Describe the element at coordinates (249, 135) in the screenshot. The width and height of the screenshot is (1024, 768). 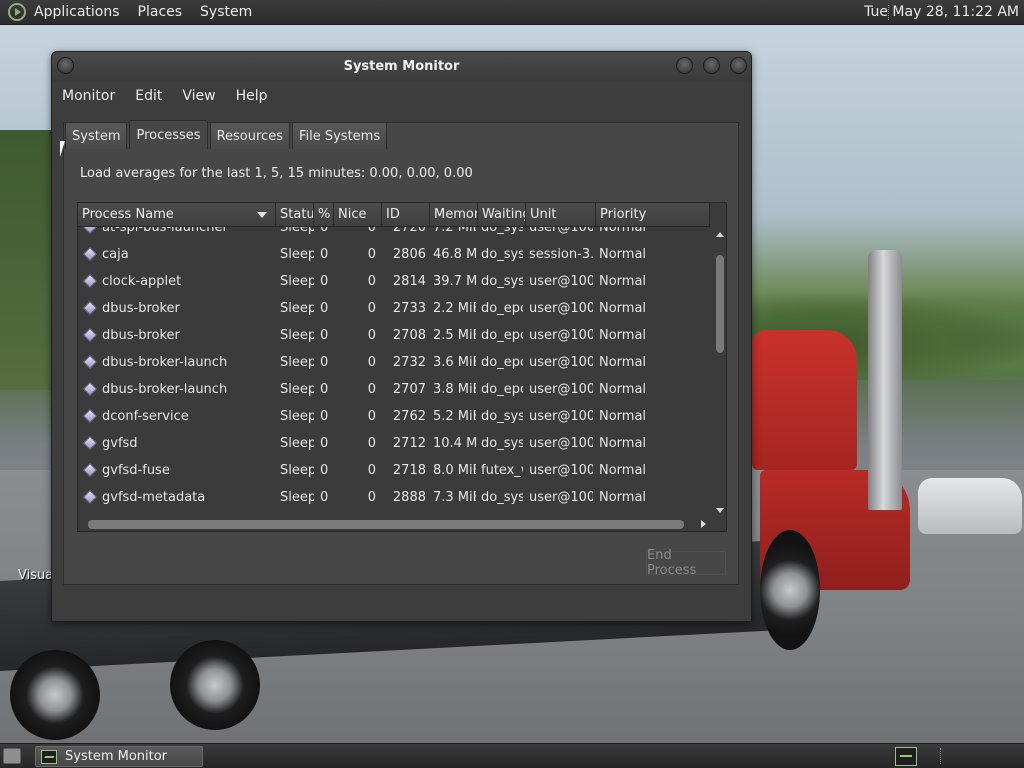
I see `tab-resources: Resources` at that location.